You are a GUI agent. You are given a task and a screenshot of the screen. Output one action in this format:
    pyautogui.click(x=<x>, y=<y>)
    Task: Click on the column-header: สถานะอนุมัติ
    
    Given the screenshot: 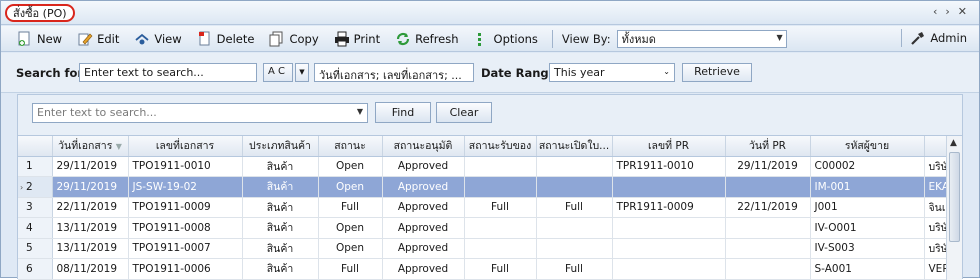 What is the action you would take?
    pyautogui.click(x=423, y=146)
    